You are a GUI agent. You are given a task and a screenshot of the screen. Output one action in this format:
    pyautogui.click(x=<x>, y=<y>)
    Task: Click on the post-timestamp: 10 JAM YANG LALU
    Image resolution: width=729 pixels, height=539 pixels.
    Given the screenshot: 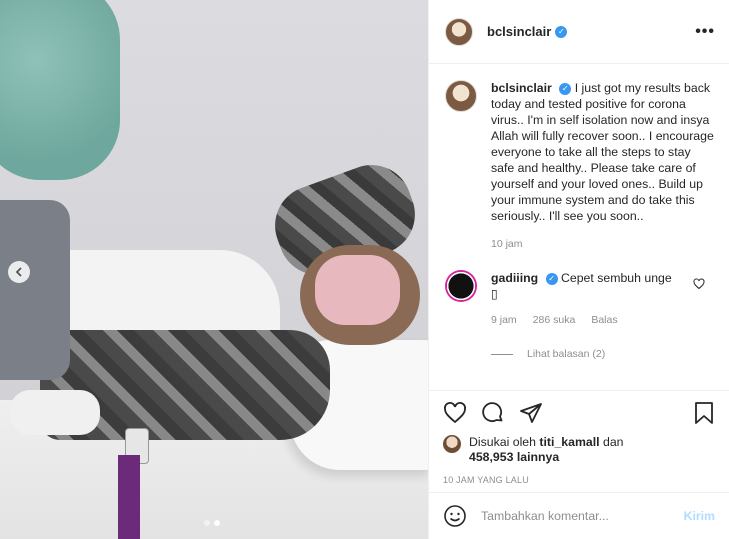 What is the action you would take?
    pyautogui.click(x=579, y=480)
    